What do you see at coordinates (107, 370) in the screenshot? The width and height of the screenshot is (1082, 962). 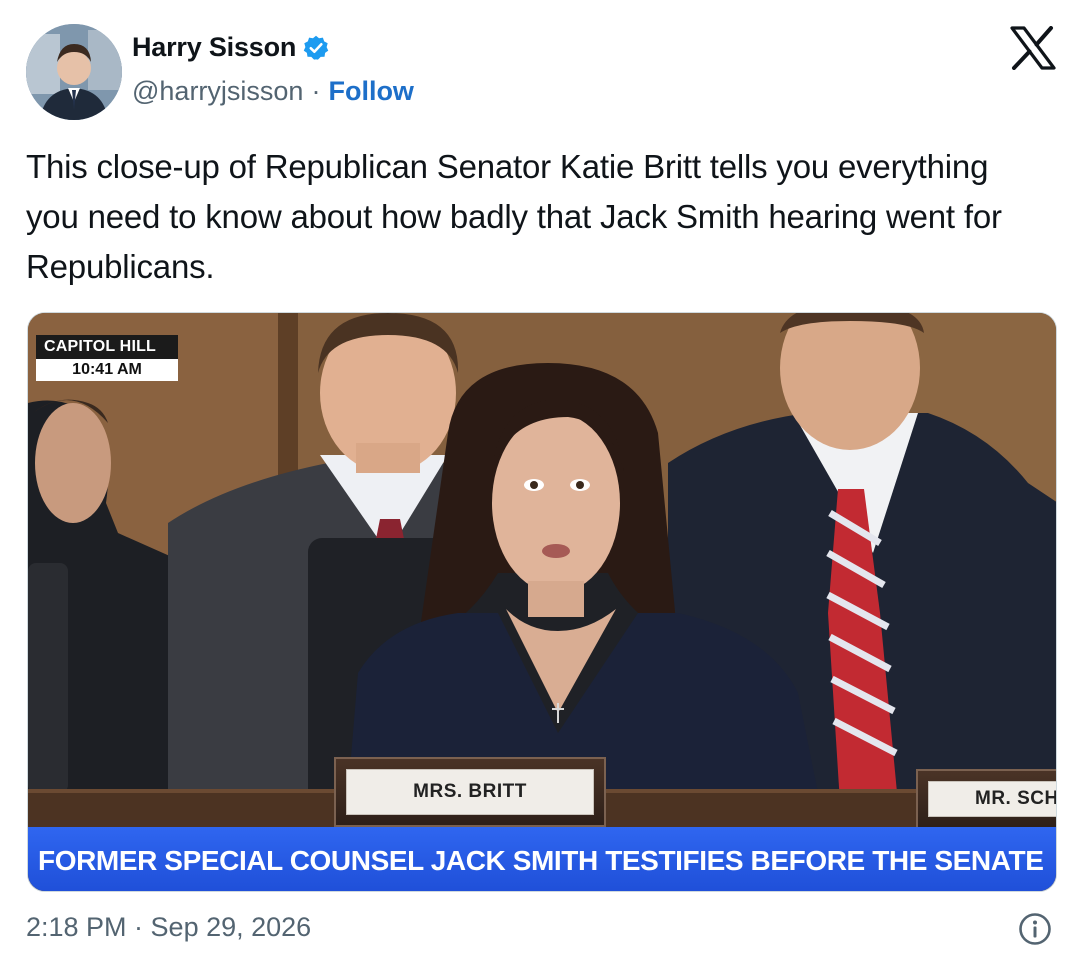 I see `bug-time: 10:41 AM` at bounding box center [107, 370].